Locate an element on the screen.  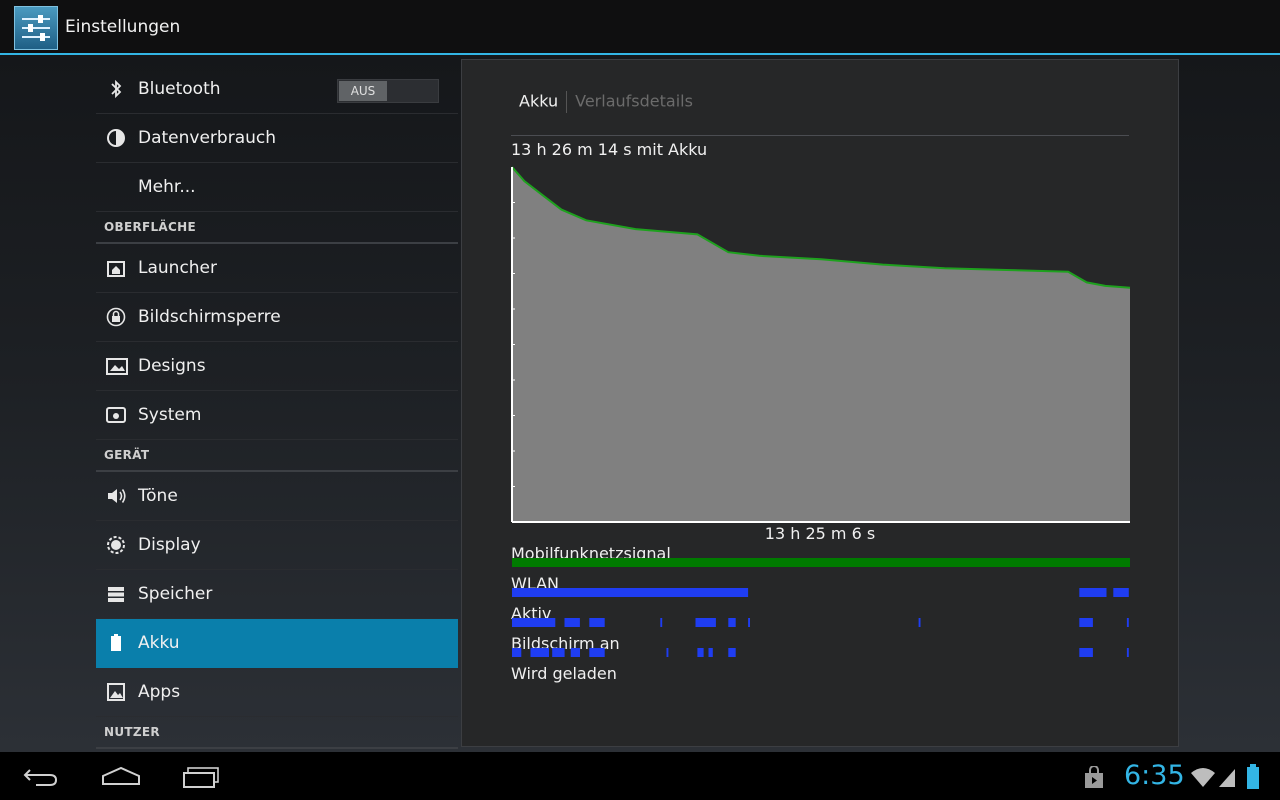
sidebar-item-apps: Apps is located at coordinates (277, 692).